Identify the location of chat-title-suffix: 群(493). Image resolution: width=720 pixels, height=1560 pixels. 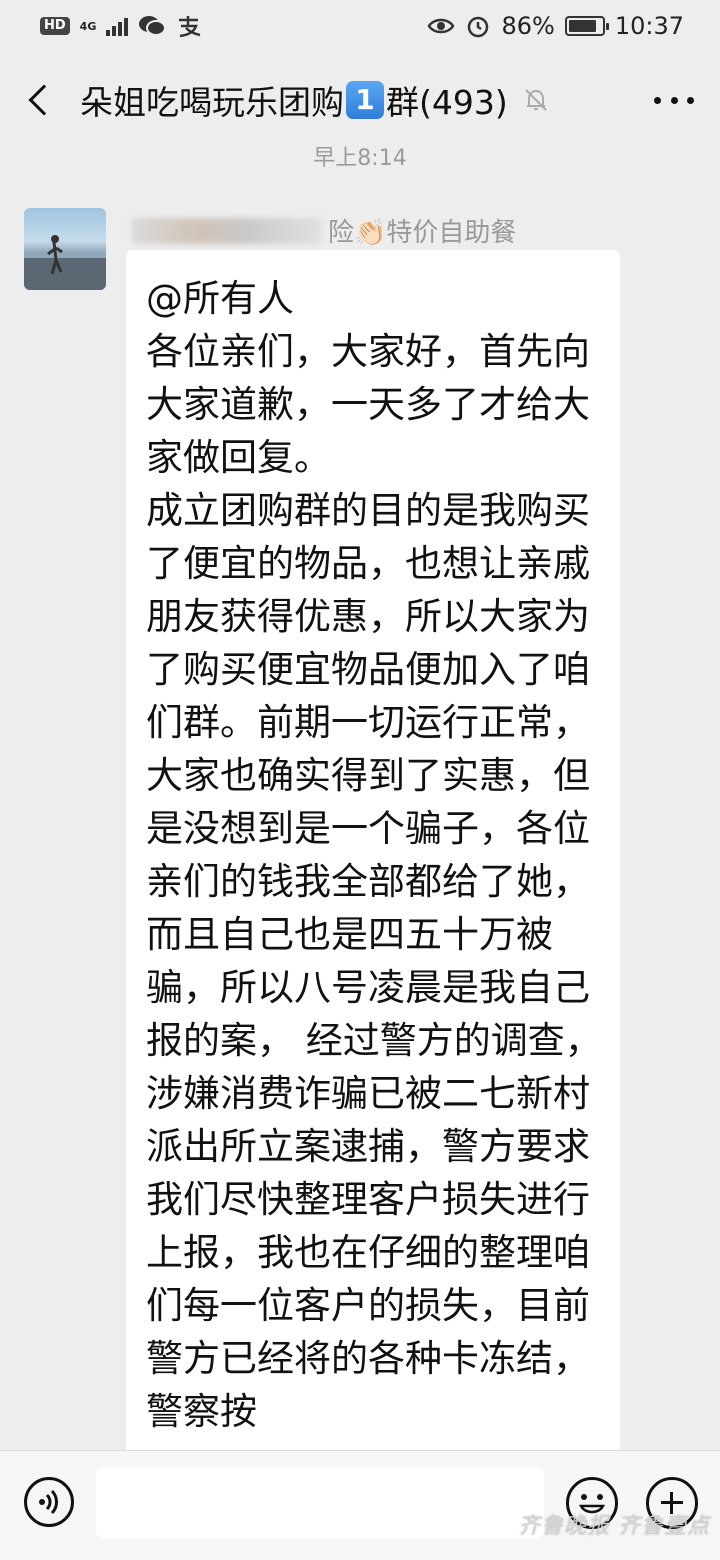
(447, 102).